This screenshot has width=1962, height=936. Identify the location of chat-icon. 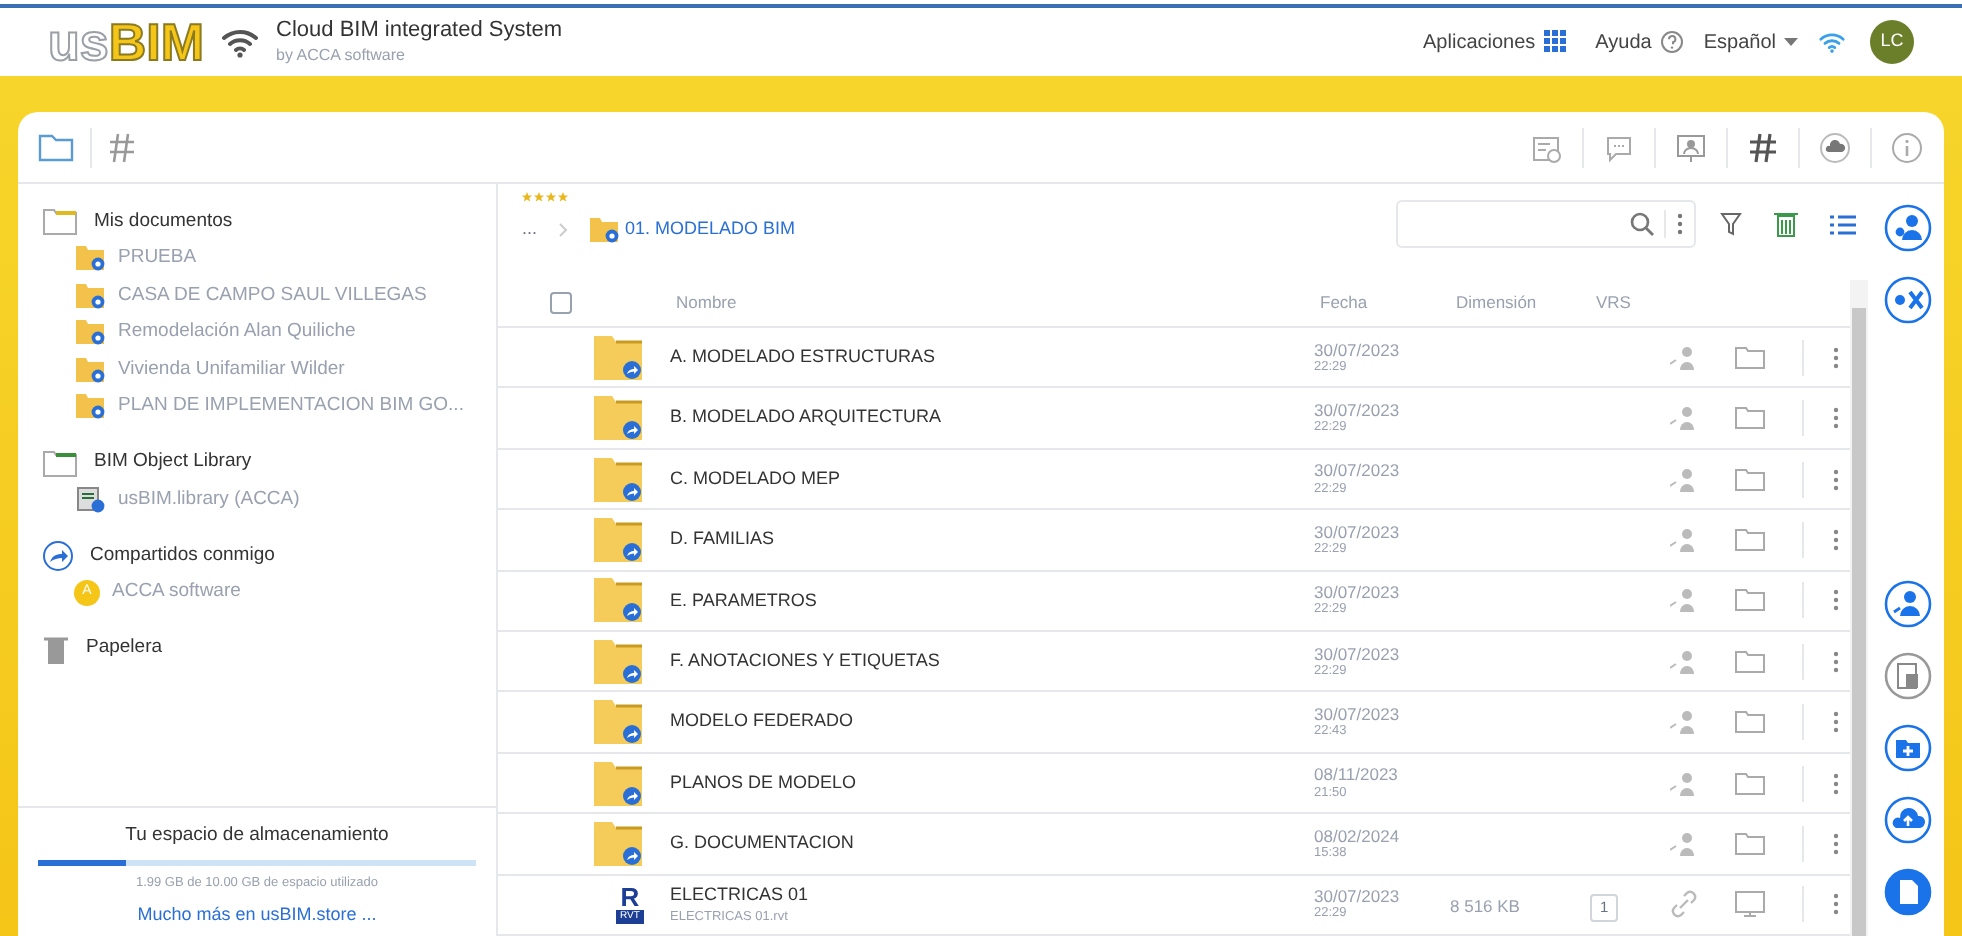
(1619, 147).